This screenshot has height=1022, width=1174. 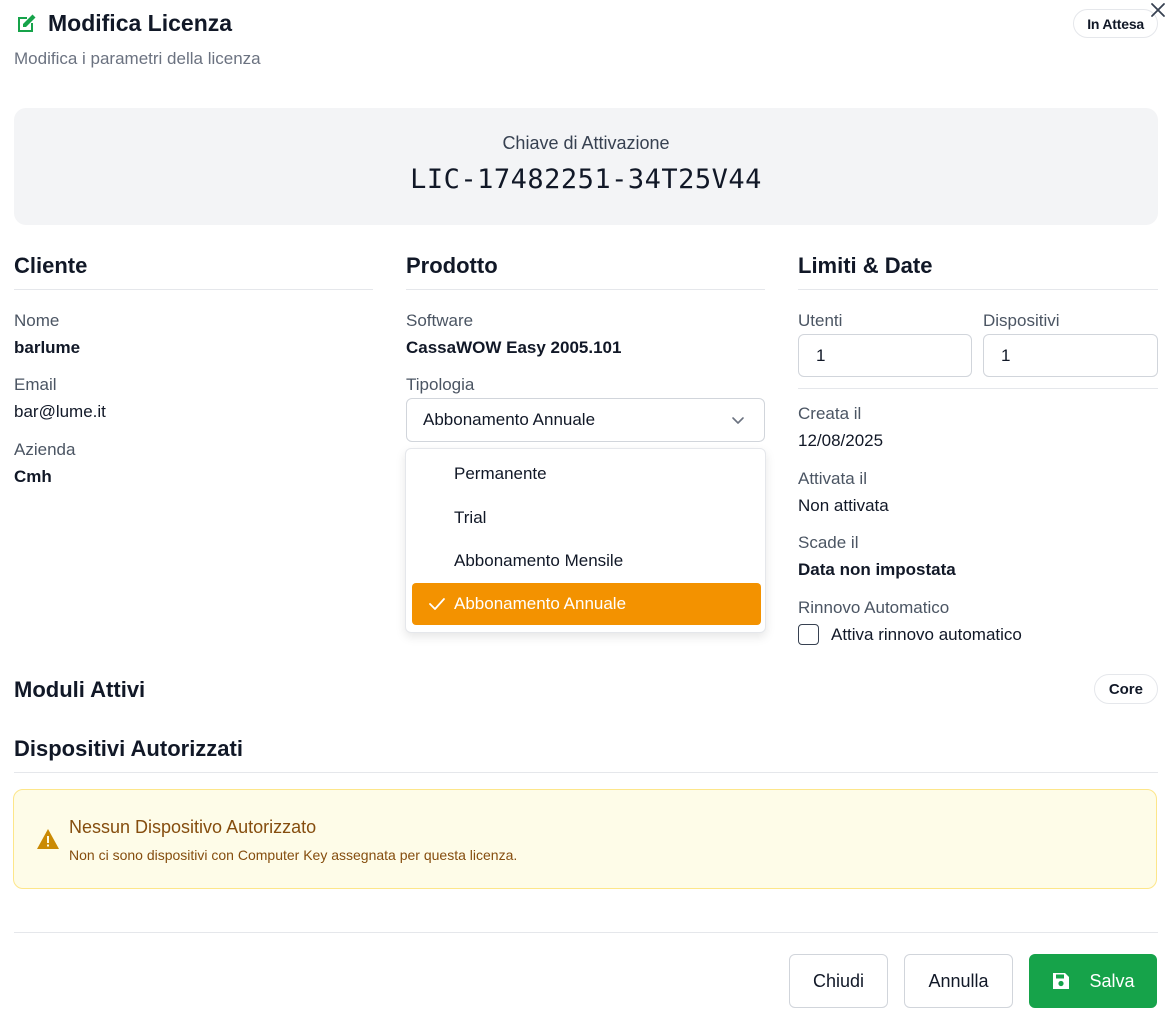 What do you see at coordinates (738, 420) in the screenshot?
I see `chevron-down-icon` at bounding box center [738, 420].